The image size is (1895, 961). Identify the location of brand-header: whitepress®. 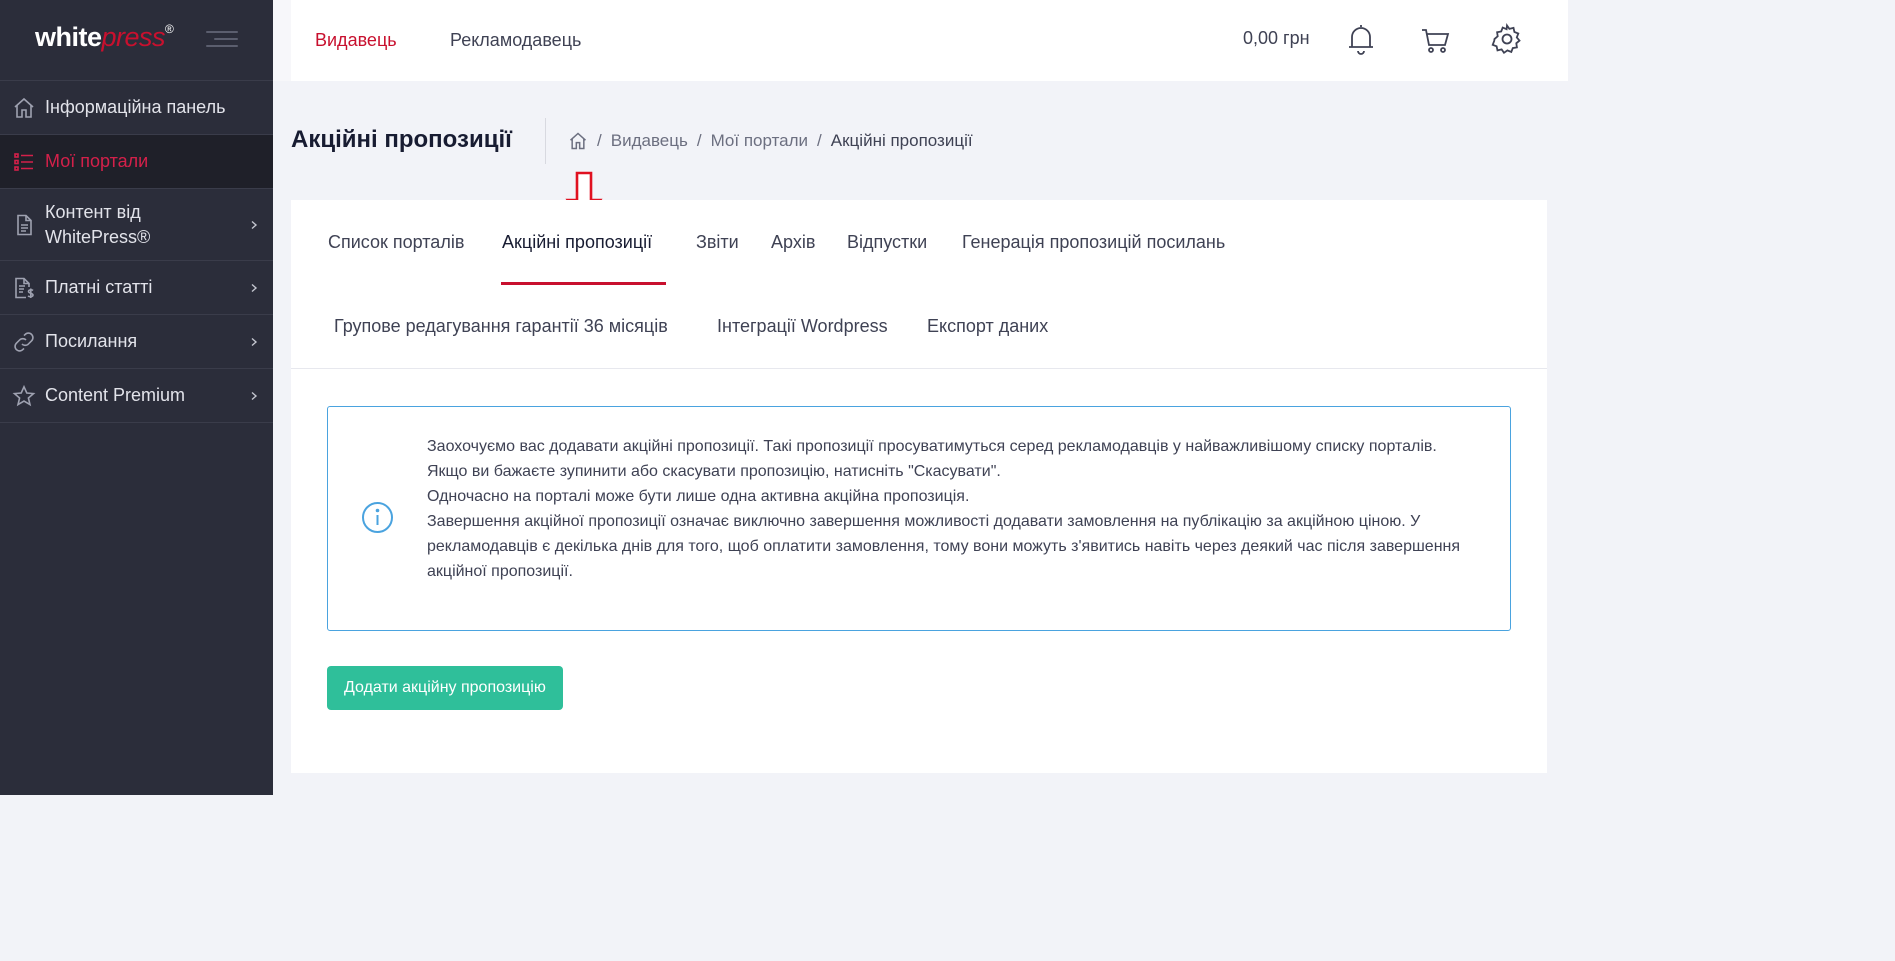
(136, 40).